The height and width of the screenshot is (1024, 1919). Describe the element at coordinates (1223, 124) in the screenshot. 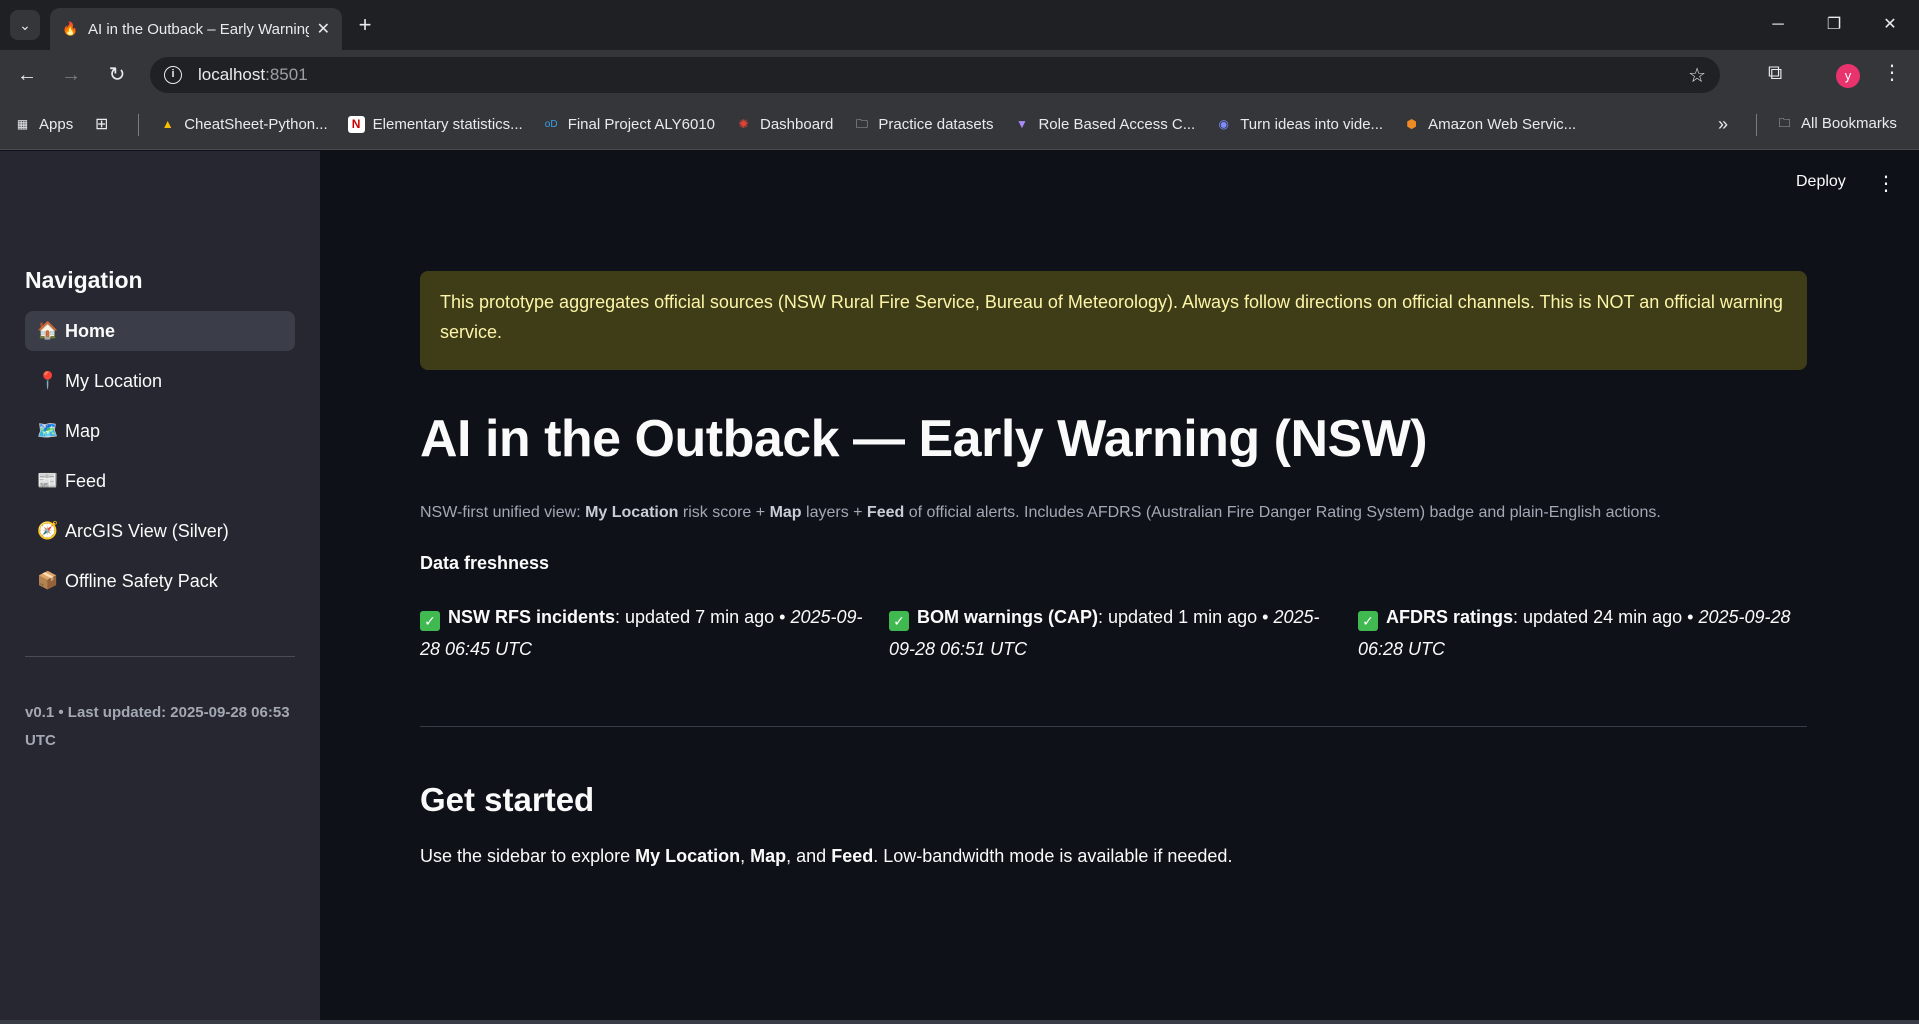

I see `video-icon: ◉` at that location.